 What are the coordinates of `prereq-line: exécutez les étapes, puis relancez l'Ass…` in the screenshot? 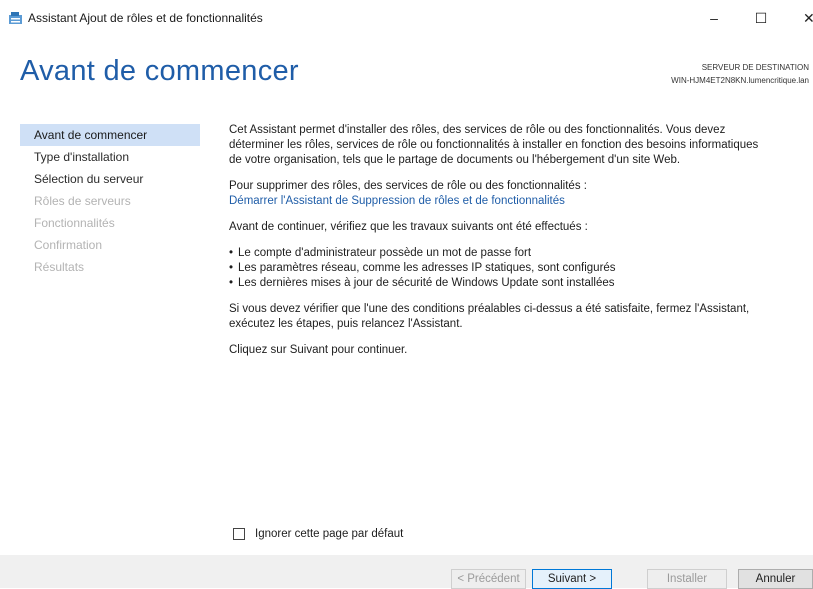 It's located at (346, 324).